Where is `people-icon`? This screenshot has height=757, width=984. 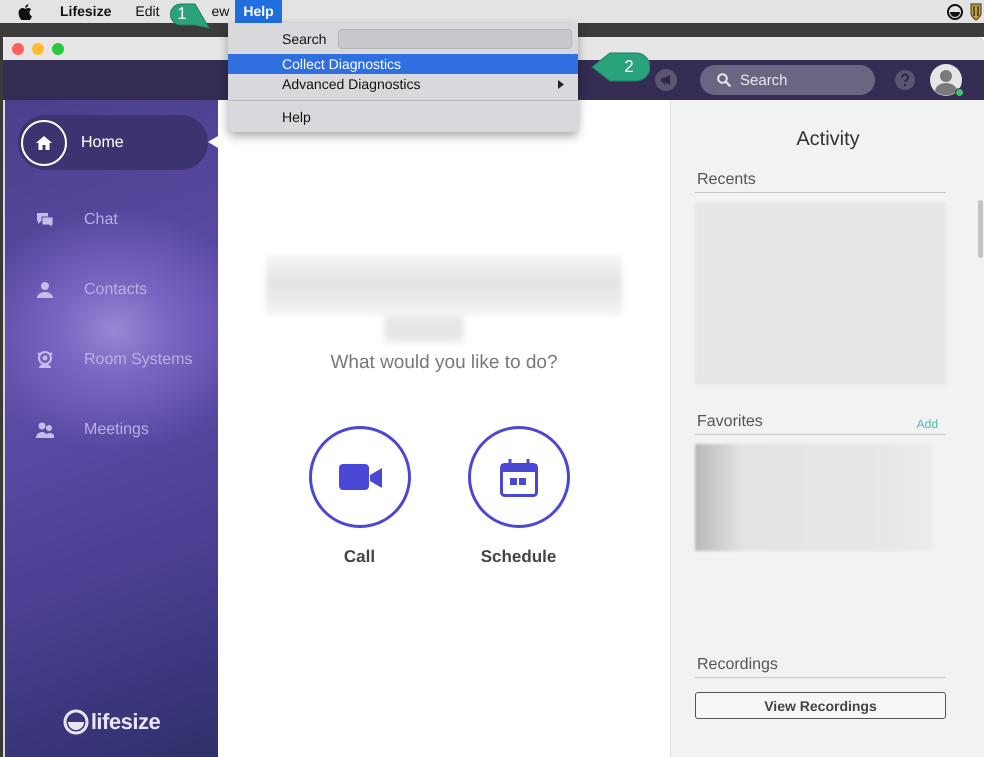 people-icon is located at coordinates (45, 430).